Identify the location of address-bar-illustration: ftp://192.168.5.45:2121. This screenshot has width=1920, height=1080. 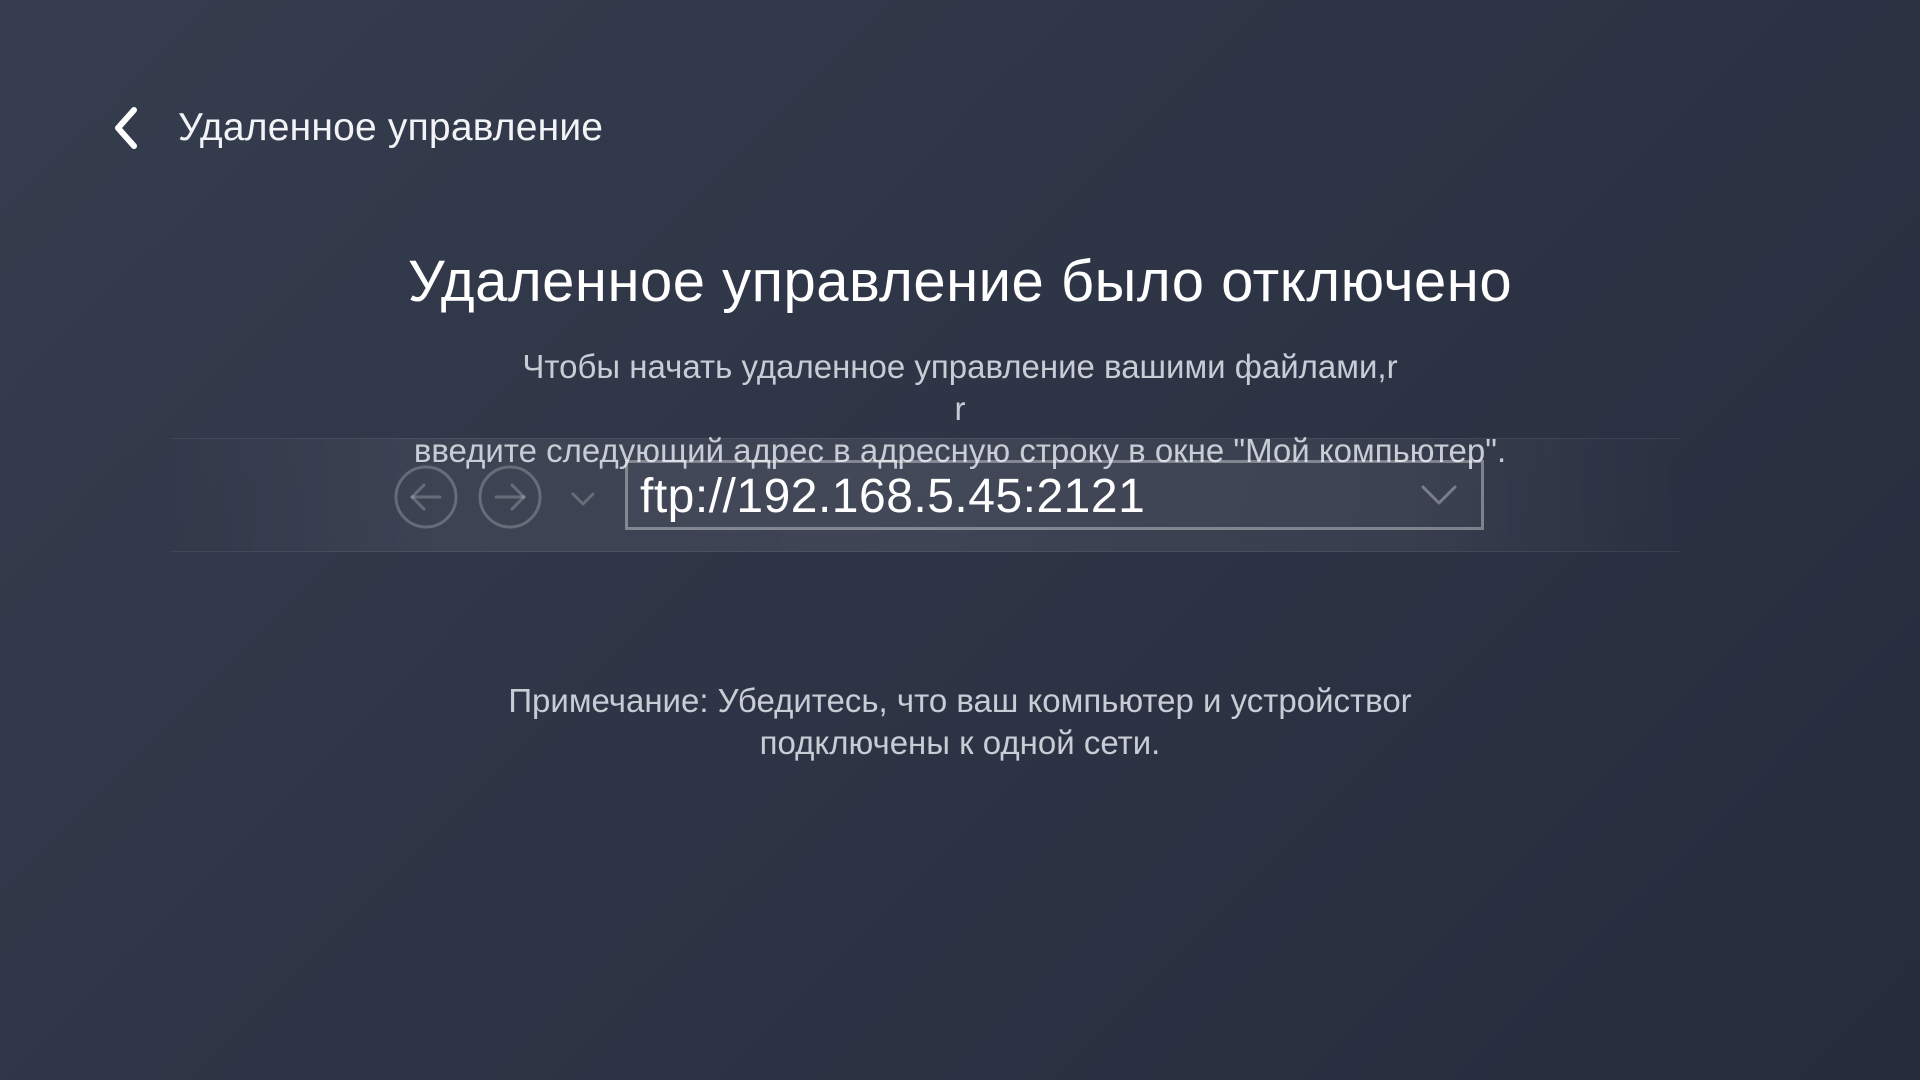
(1054, 495).